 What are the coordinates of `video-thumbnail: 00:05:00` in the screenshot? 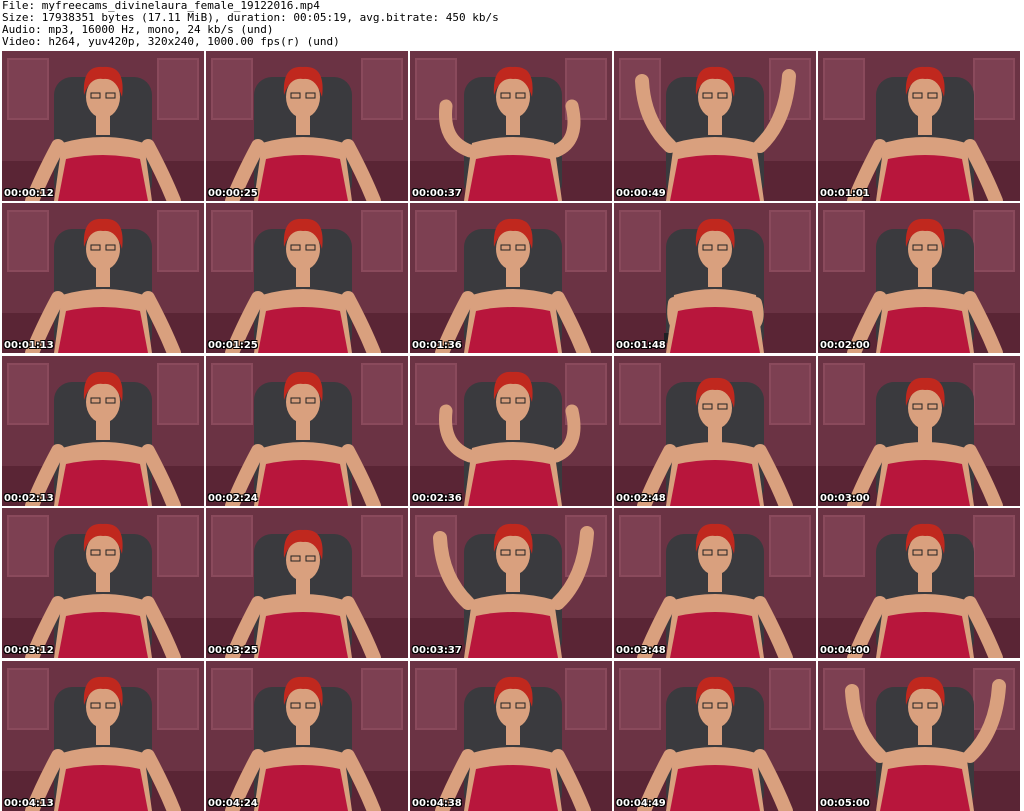 It's located at (919, 736).